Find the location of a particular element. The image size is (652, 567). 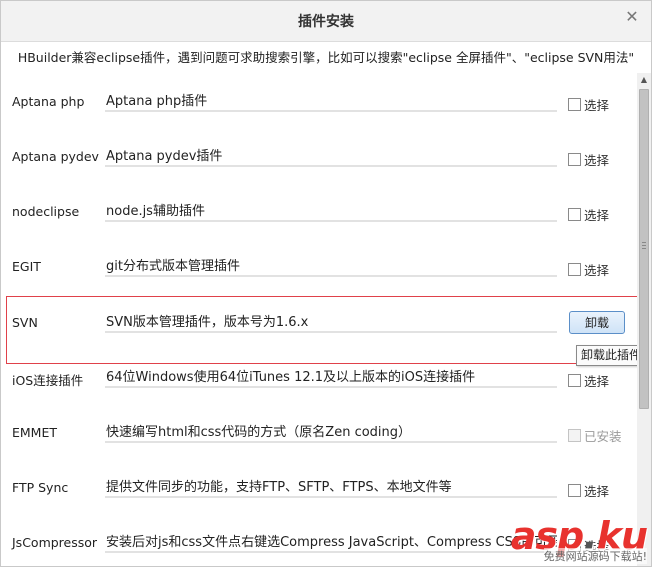

plugin-name: nodeclipse is located at coordinates (46, 211).